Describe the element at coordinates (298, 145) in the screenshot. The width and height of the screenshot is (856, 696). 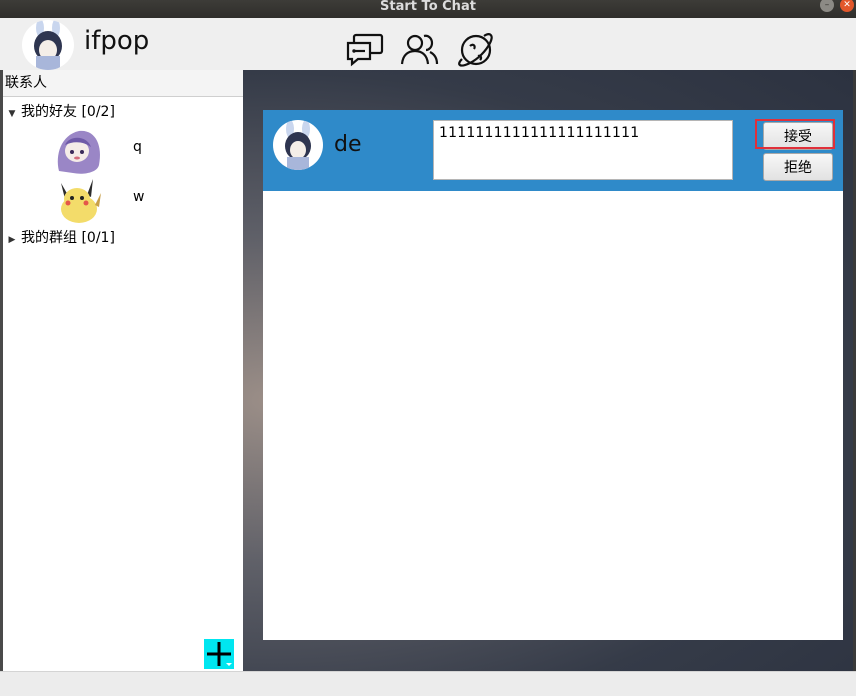
I see `requester-avatar` at that location.